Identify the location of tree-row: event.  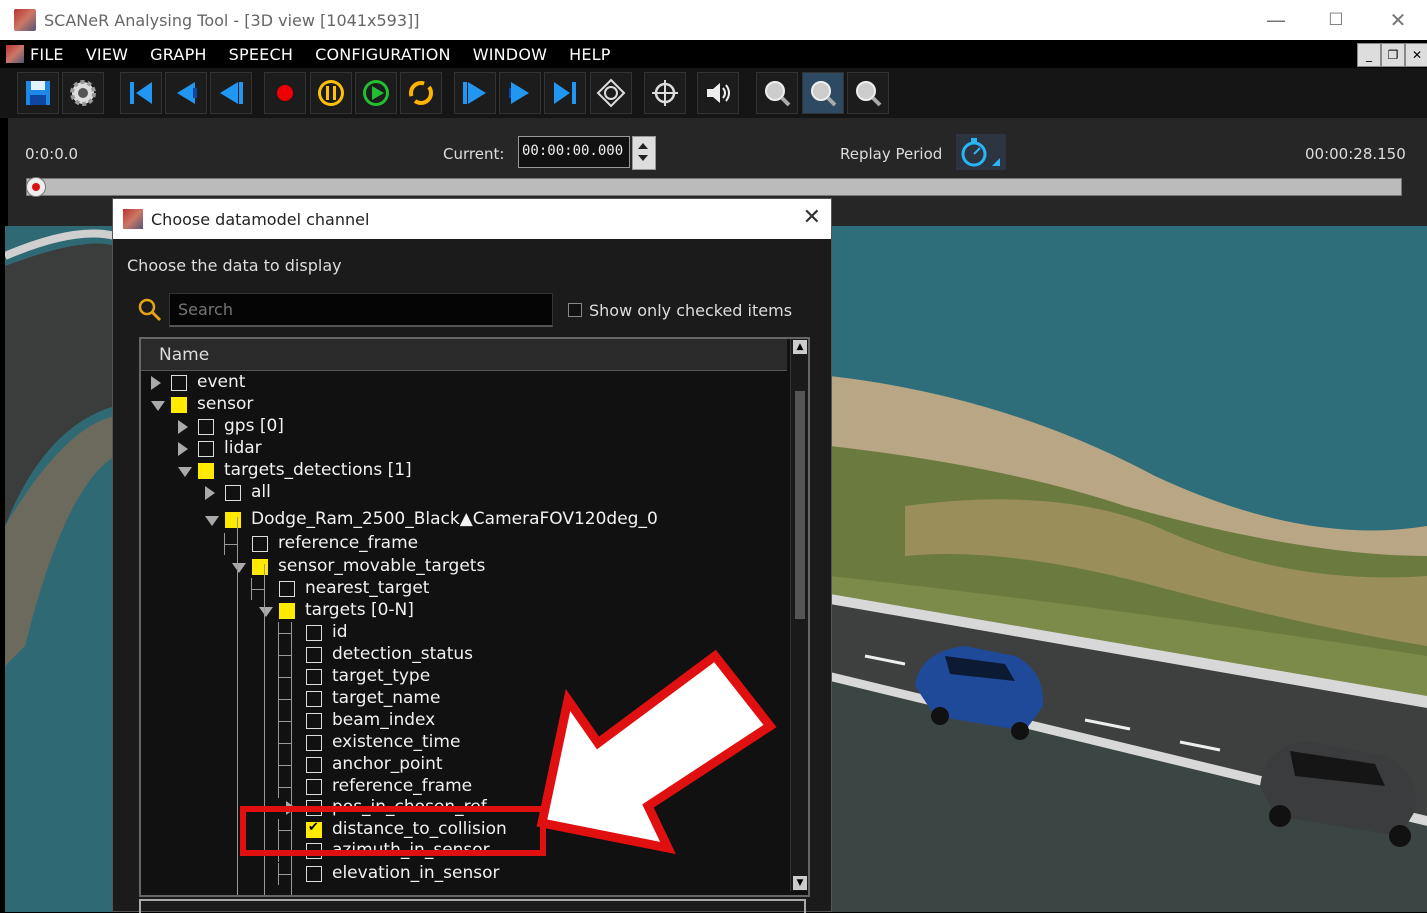
(461, 383).